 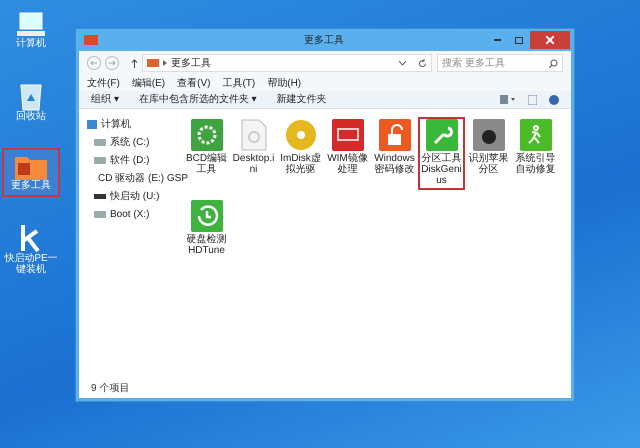 What do you see at coordinates (532, 99) in the screenshot?
I see `preview-pane-icon` at bounding box center [532, 99].